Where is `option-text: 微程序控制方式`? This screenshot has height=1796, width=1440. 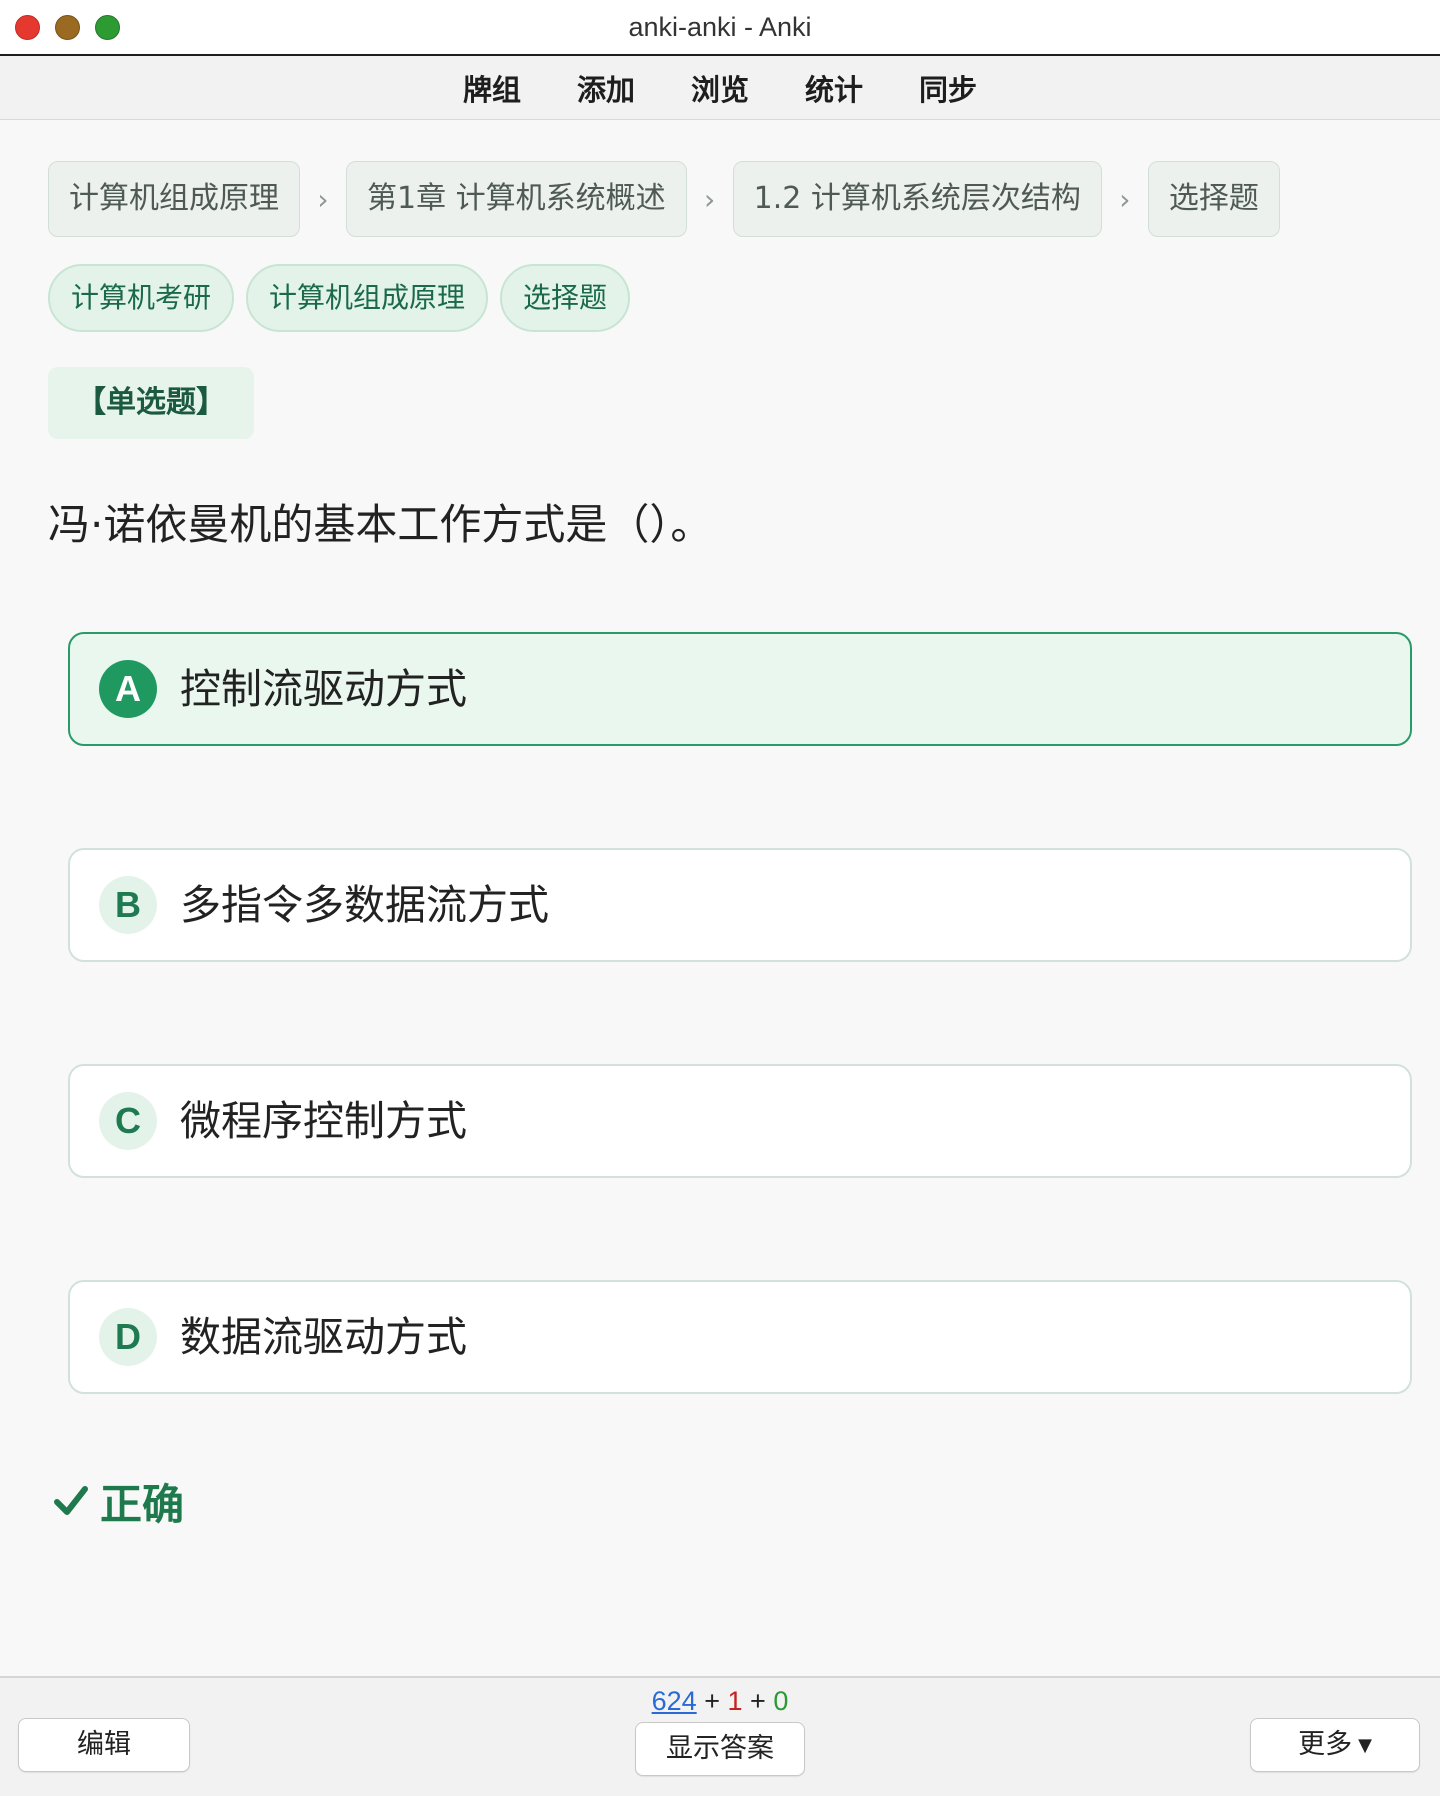
option-text: 微程序控制方式 is located at coordinates (323, 1121).